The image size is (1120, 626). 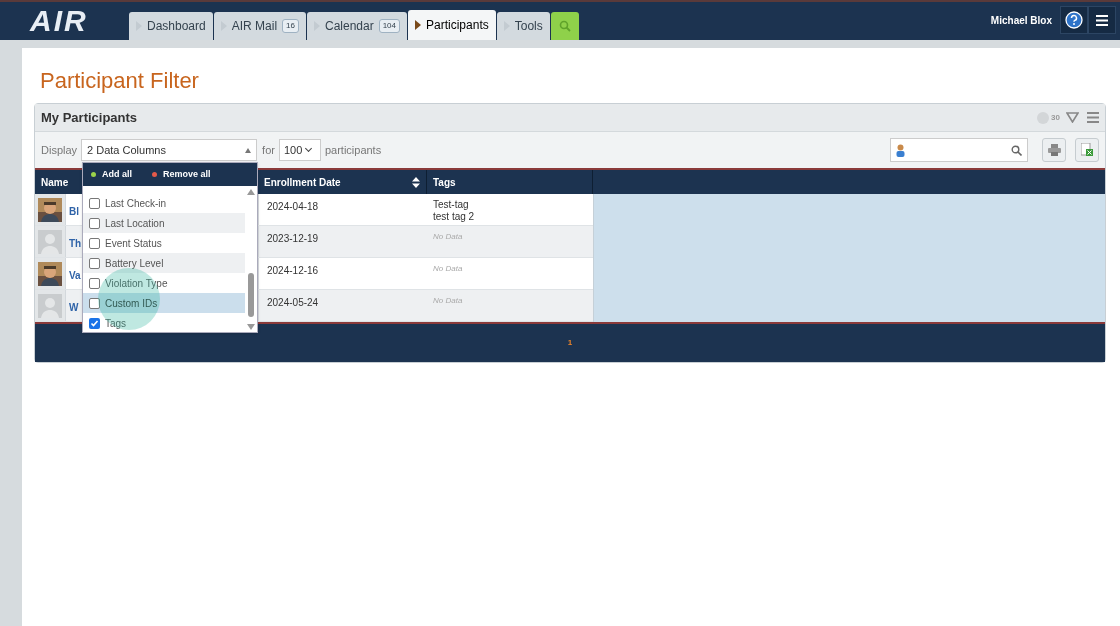 What do you see at coordinates (293, 302) in the screenshot?
I see `table-cell: 2024-05-24` at bounding box center [293, 302].